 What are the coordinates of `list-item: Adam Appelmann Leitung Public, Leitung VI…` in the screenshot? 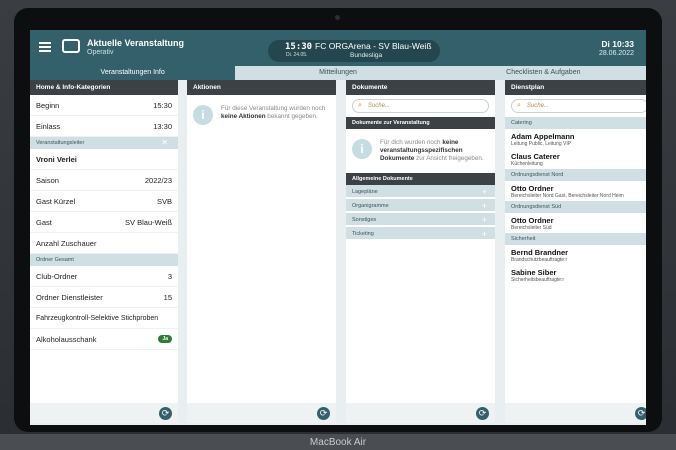 It's located at (575, 139).